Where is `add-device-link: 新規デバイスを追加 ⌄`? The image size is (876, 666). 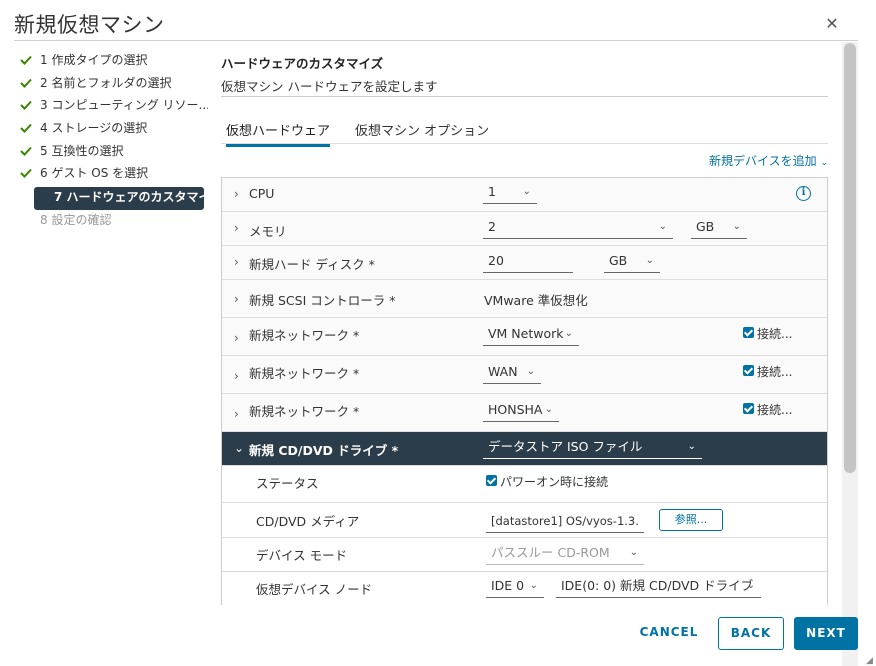
add-device-link: 新規デバイスを追加 ⌄ is located at coordinates (768, 160).